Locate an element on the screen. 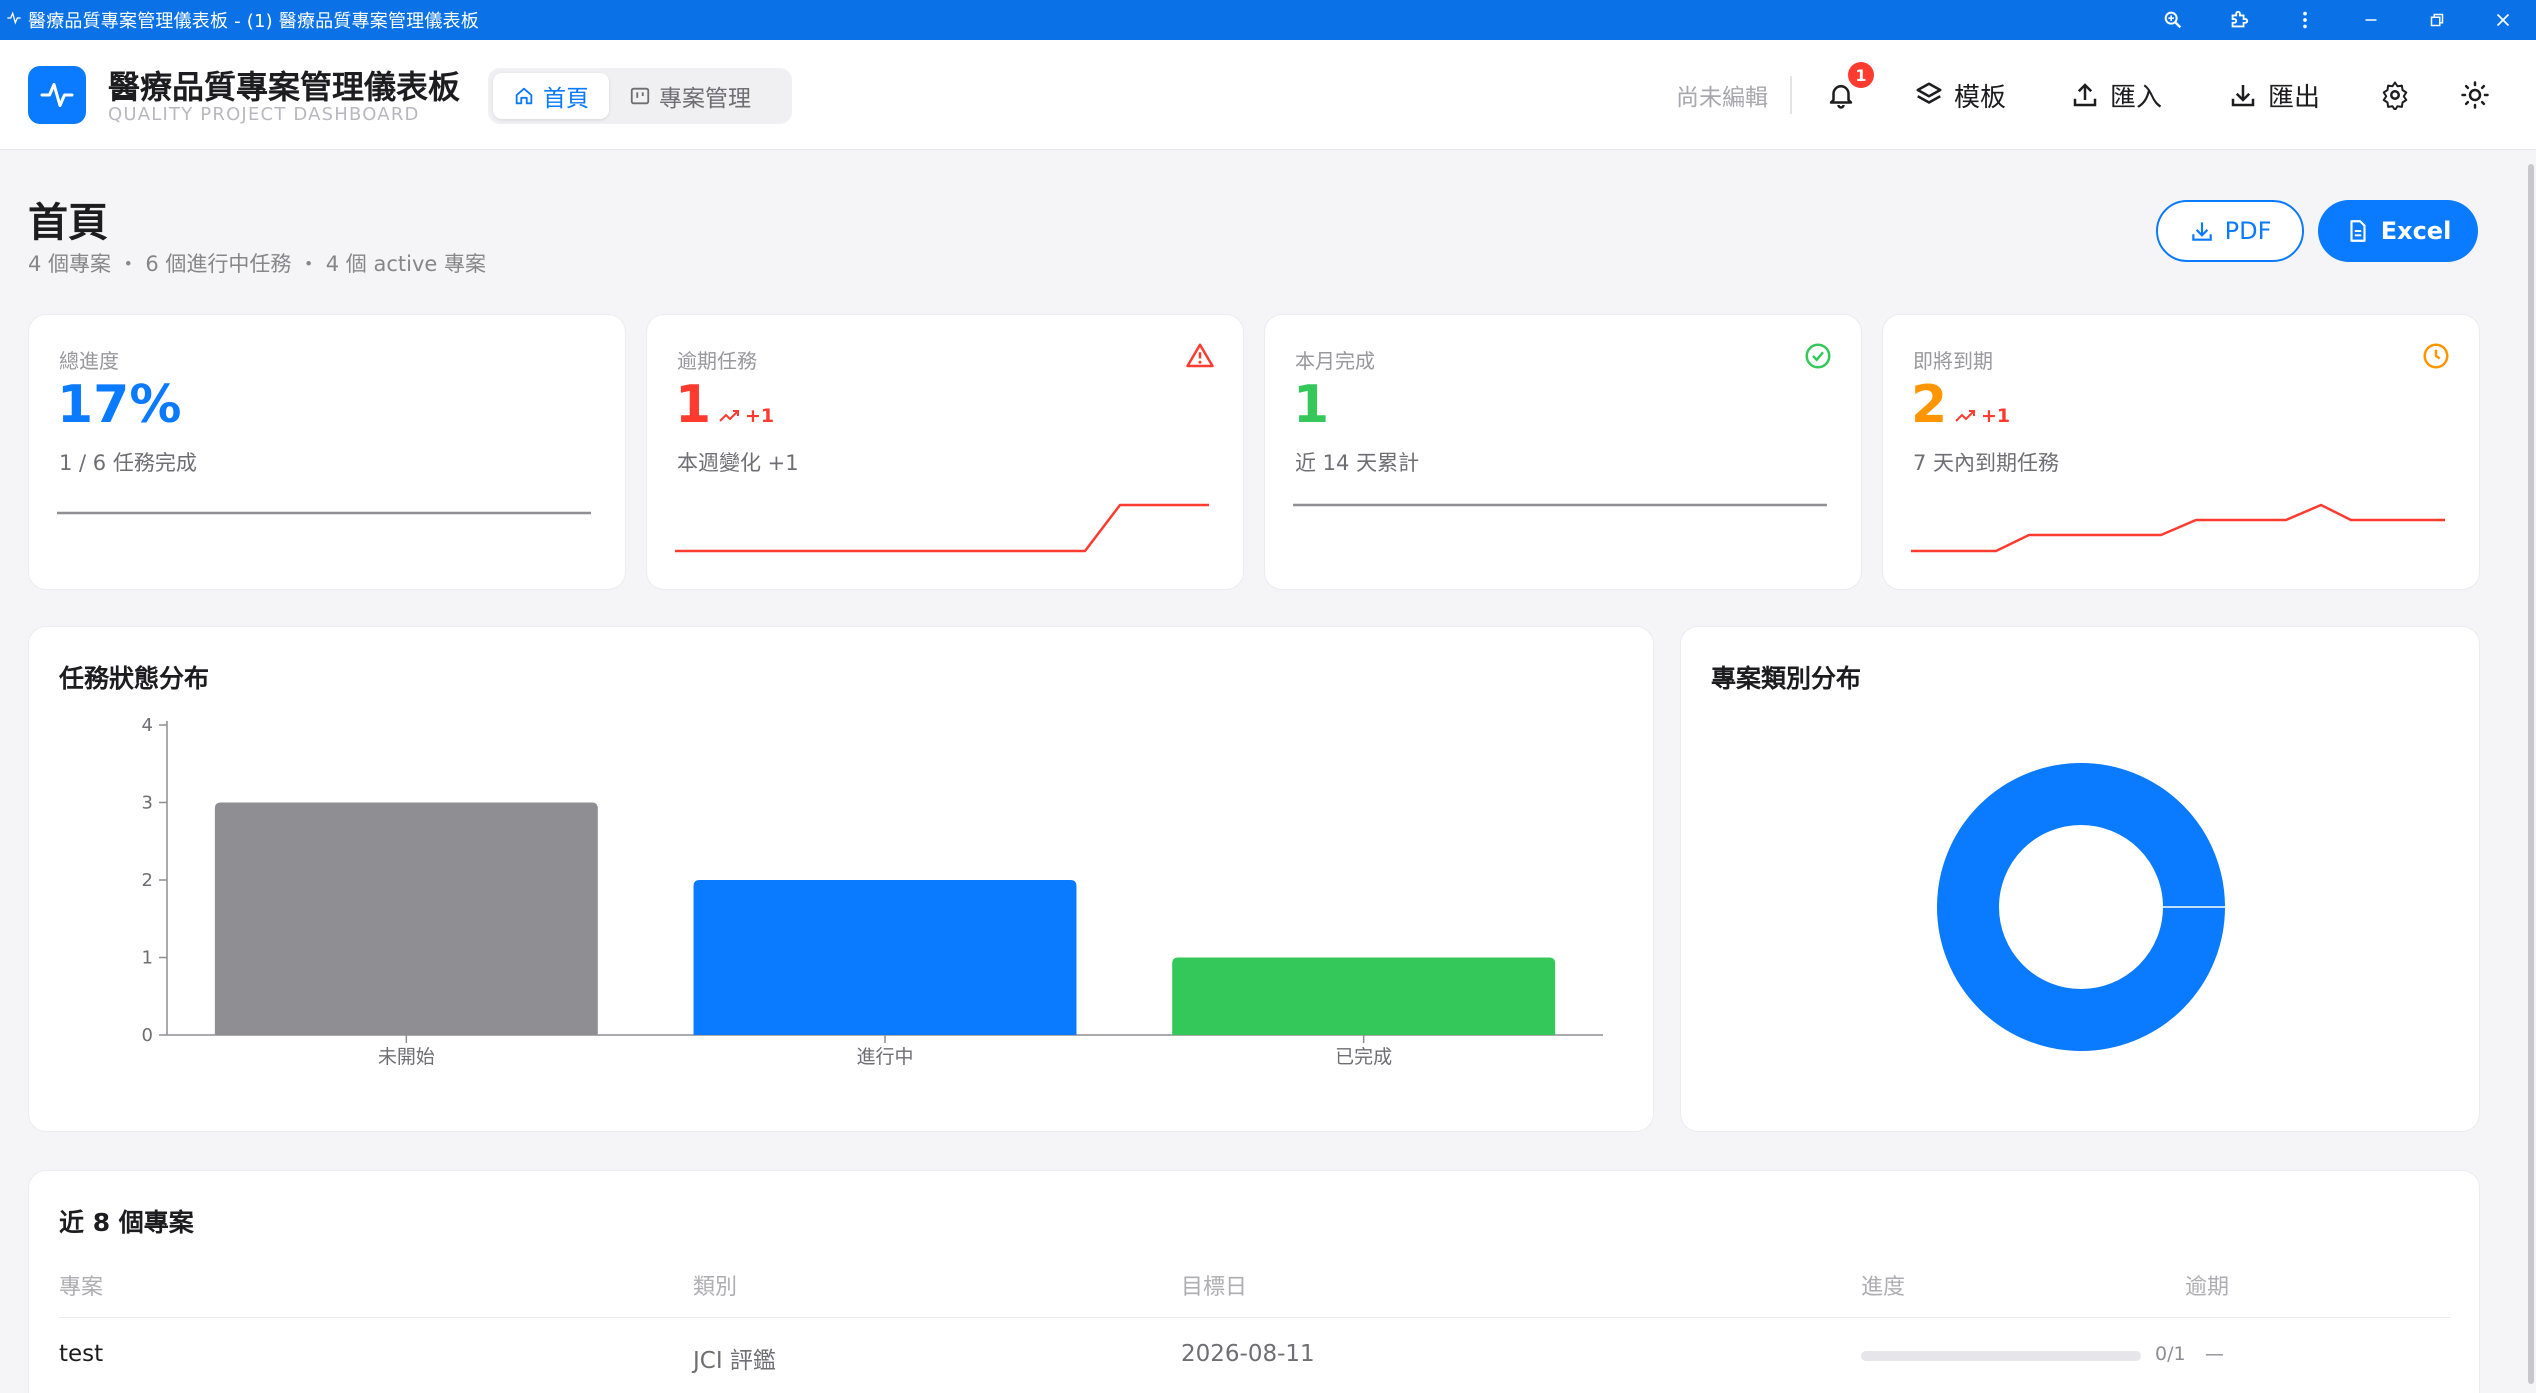 This screenshot has width=2536, height=1393. sun-icon is located at coordinates (2475, 95).